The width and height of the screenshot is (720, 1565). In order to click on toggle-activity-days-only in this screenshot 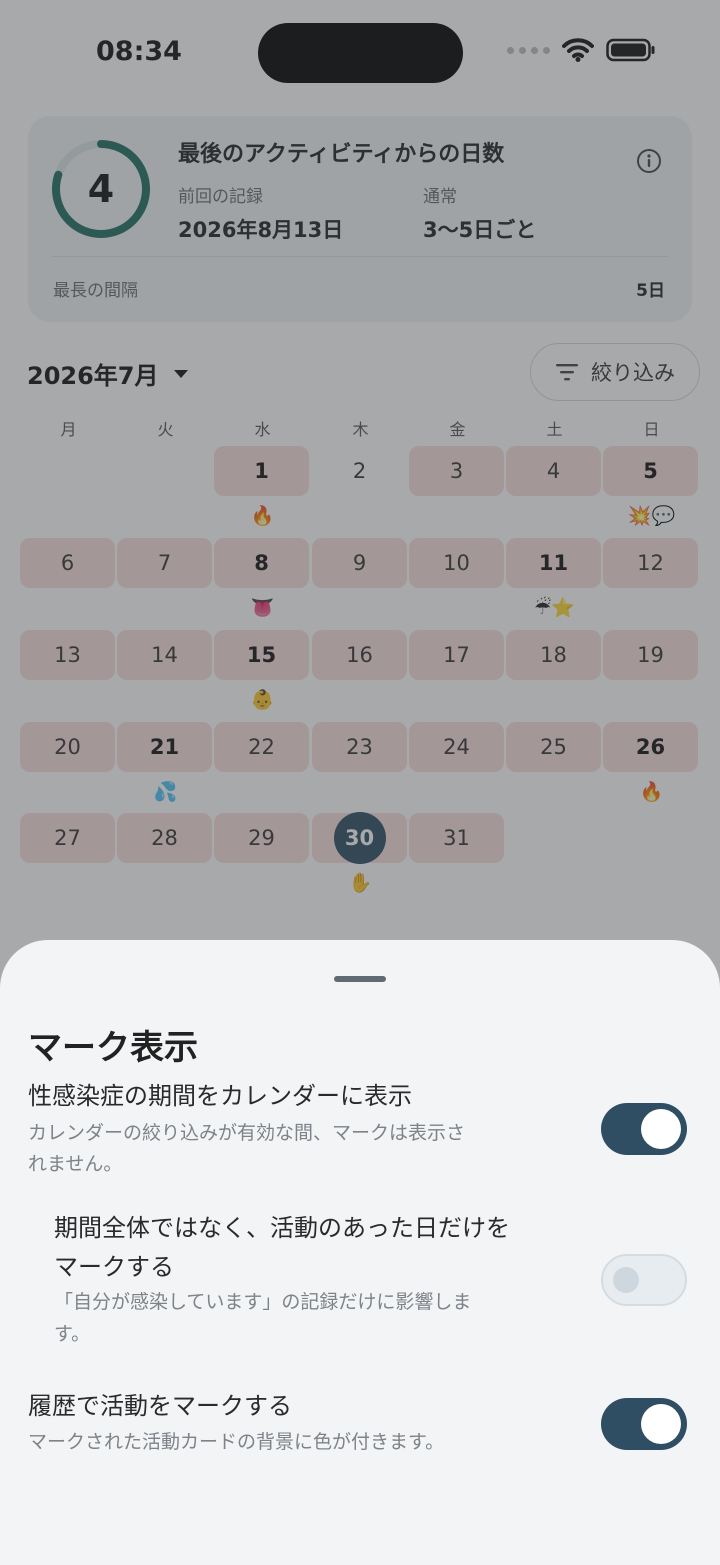, I will do `click(644, 1280)`.